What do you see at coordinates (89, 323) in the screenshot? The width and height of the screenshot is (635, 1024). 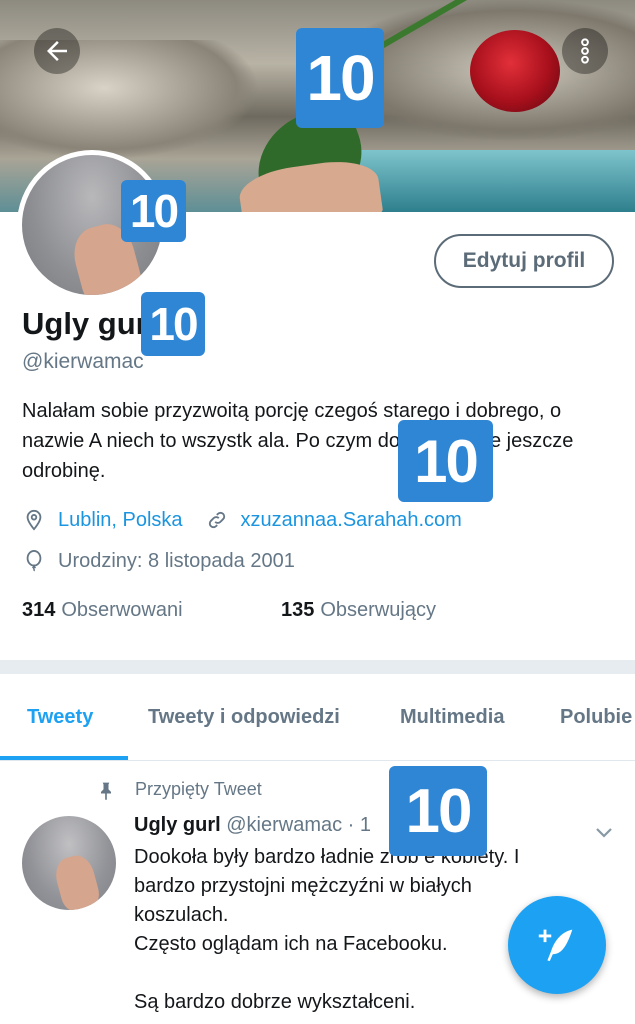 I see `profile-name: Ugly gurl` at bounding box center [89, 323].